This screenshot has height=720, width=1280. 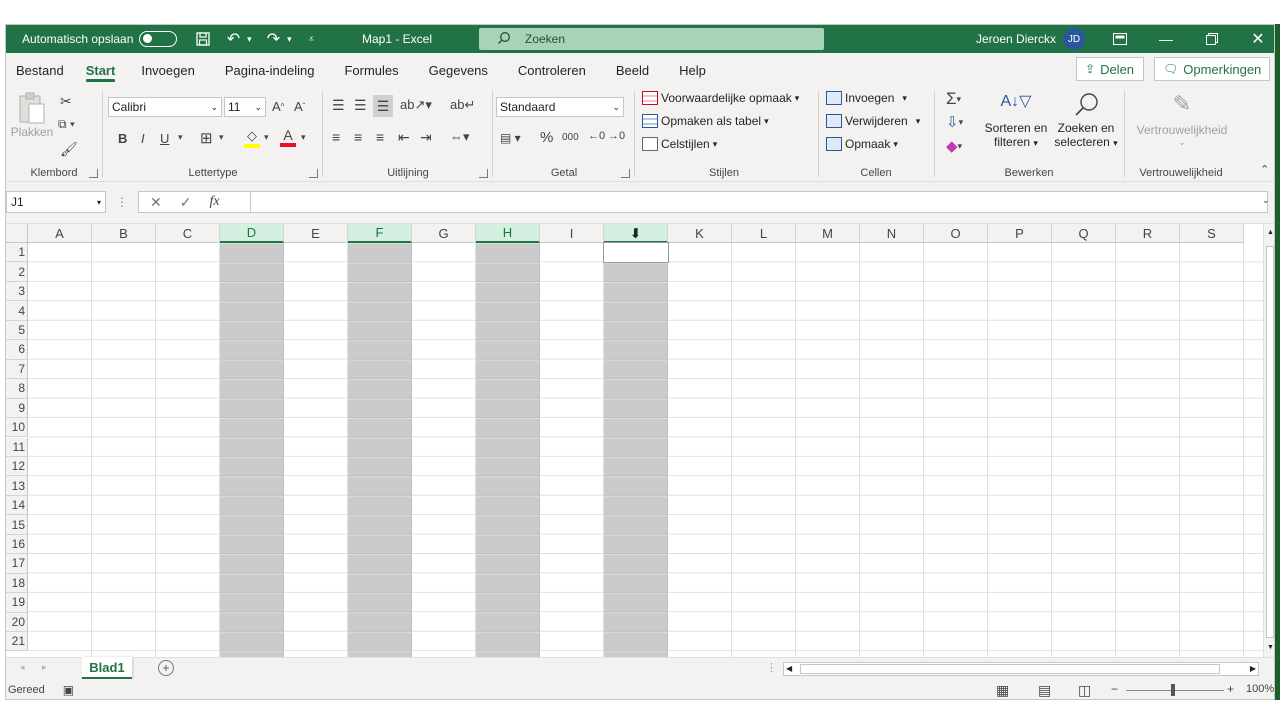 I want to click on row-header-5: 5, so click(x=17, y=330).